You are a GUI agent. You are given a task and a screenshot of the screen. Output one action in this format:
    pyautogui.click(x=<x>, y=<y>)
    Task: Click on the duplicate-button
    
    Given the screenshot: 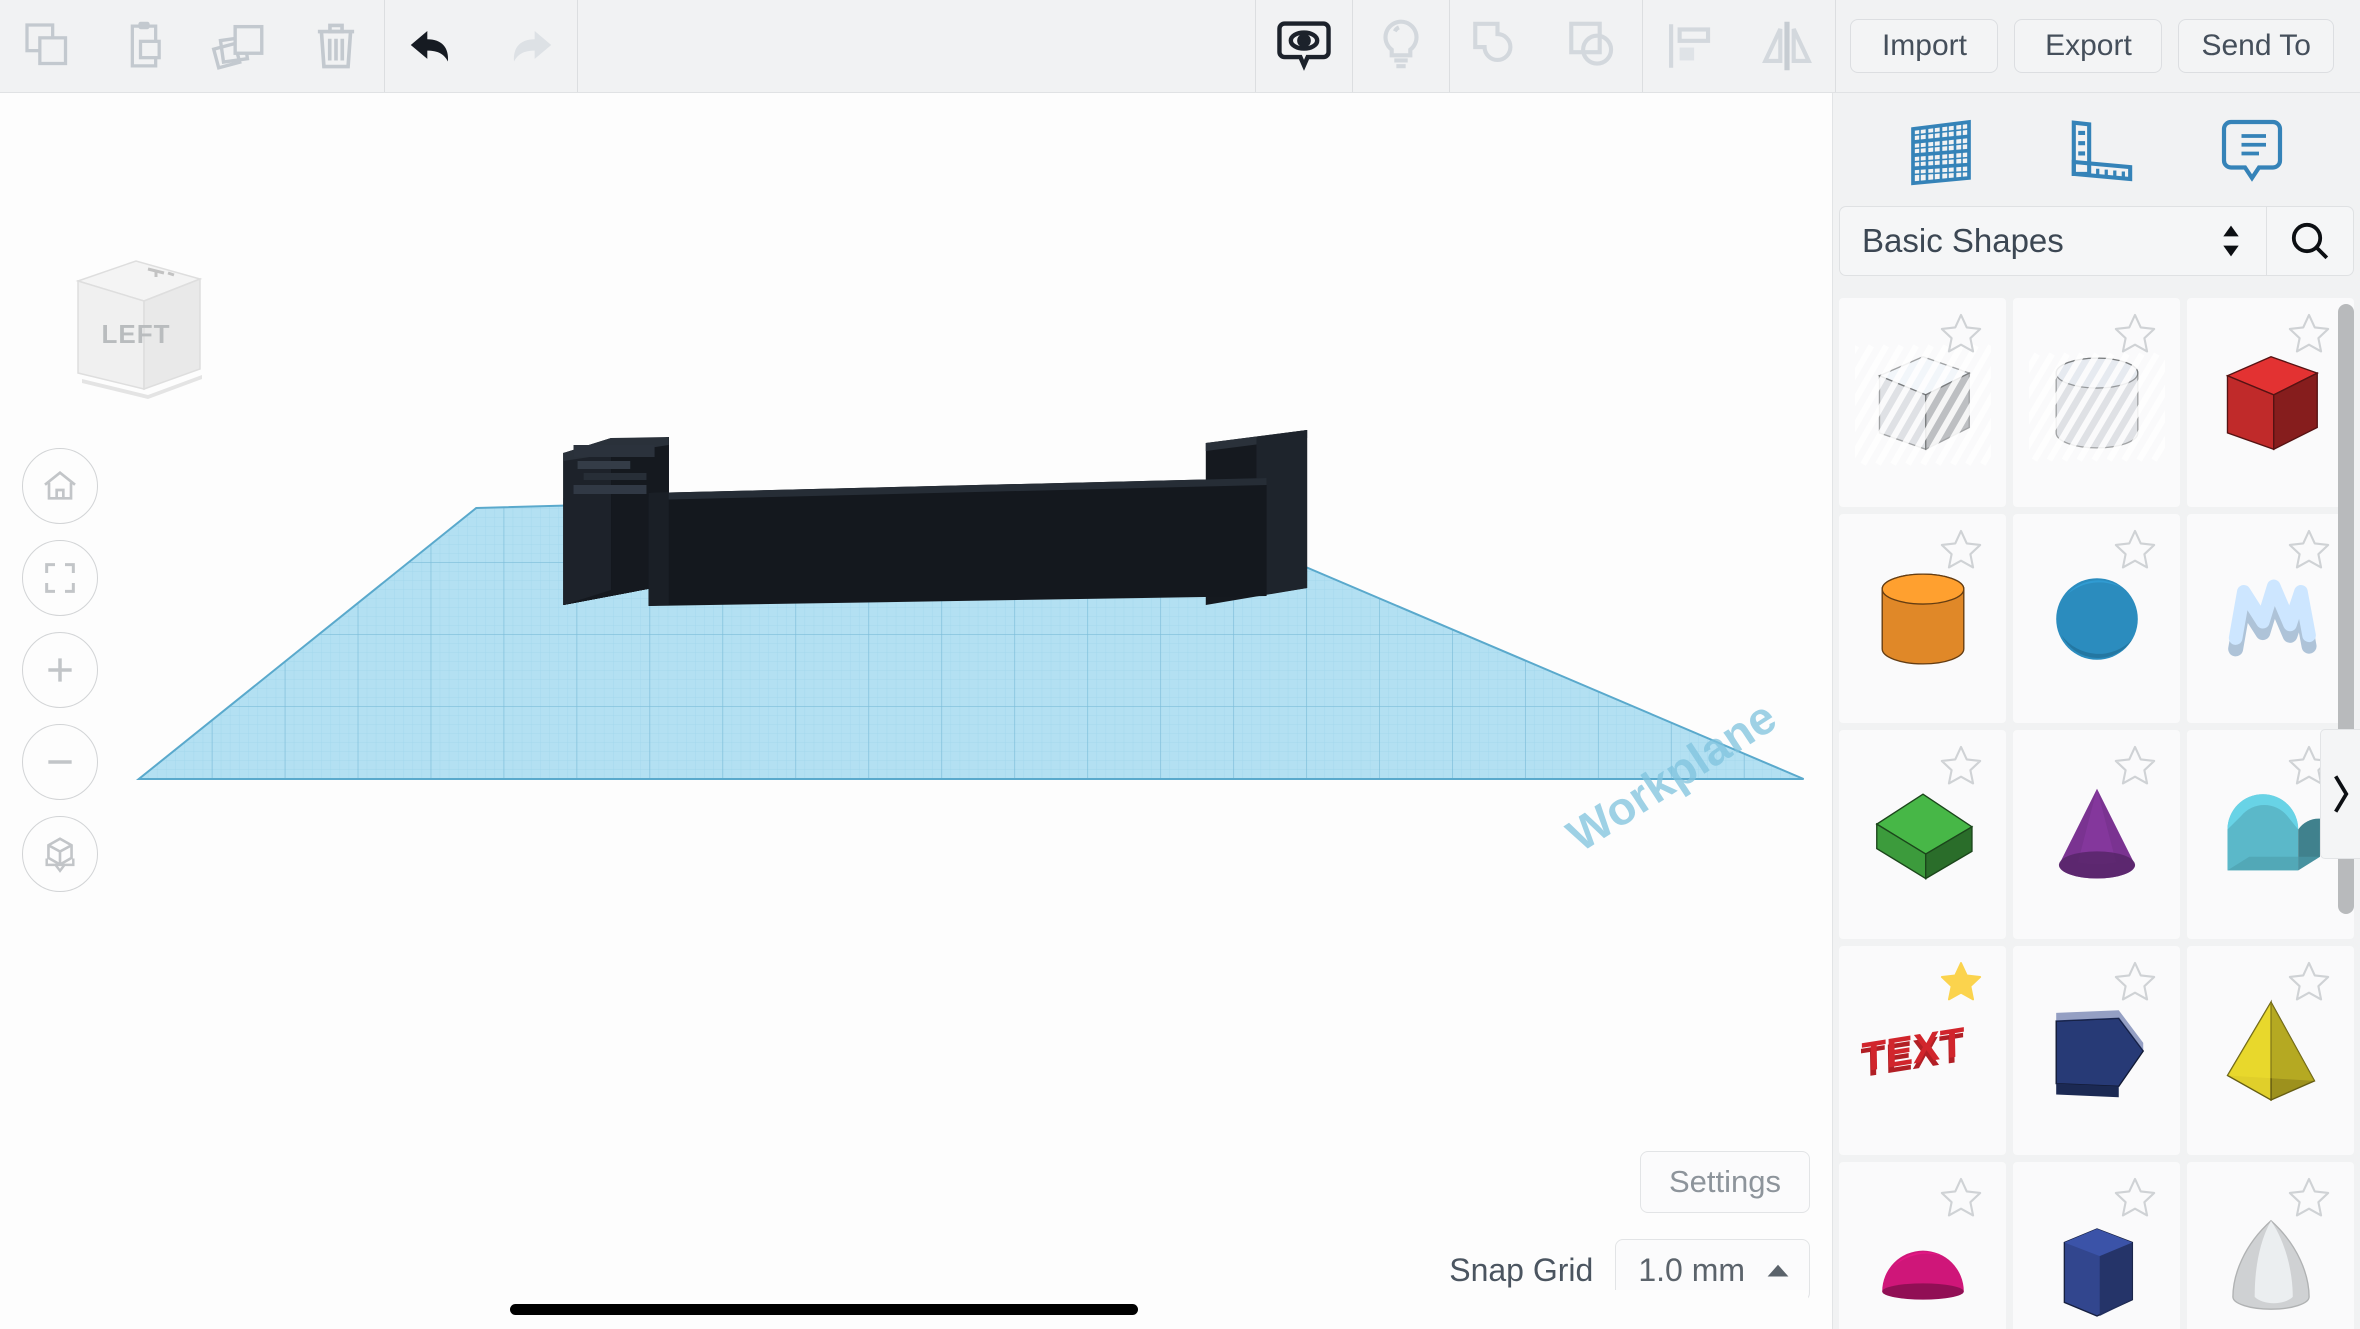 What is the action you would take?
    pyautogui.click(x=240, y=46)
    